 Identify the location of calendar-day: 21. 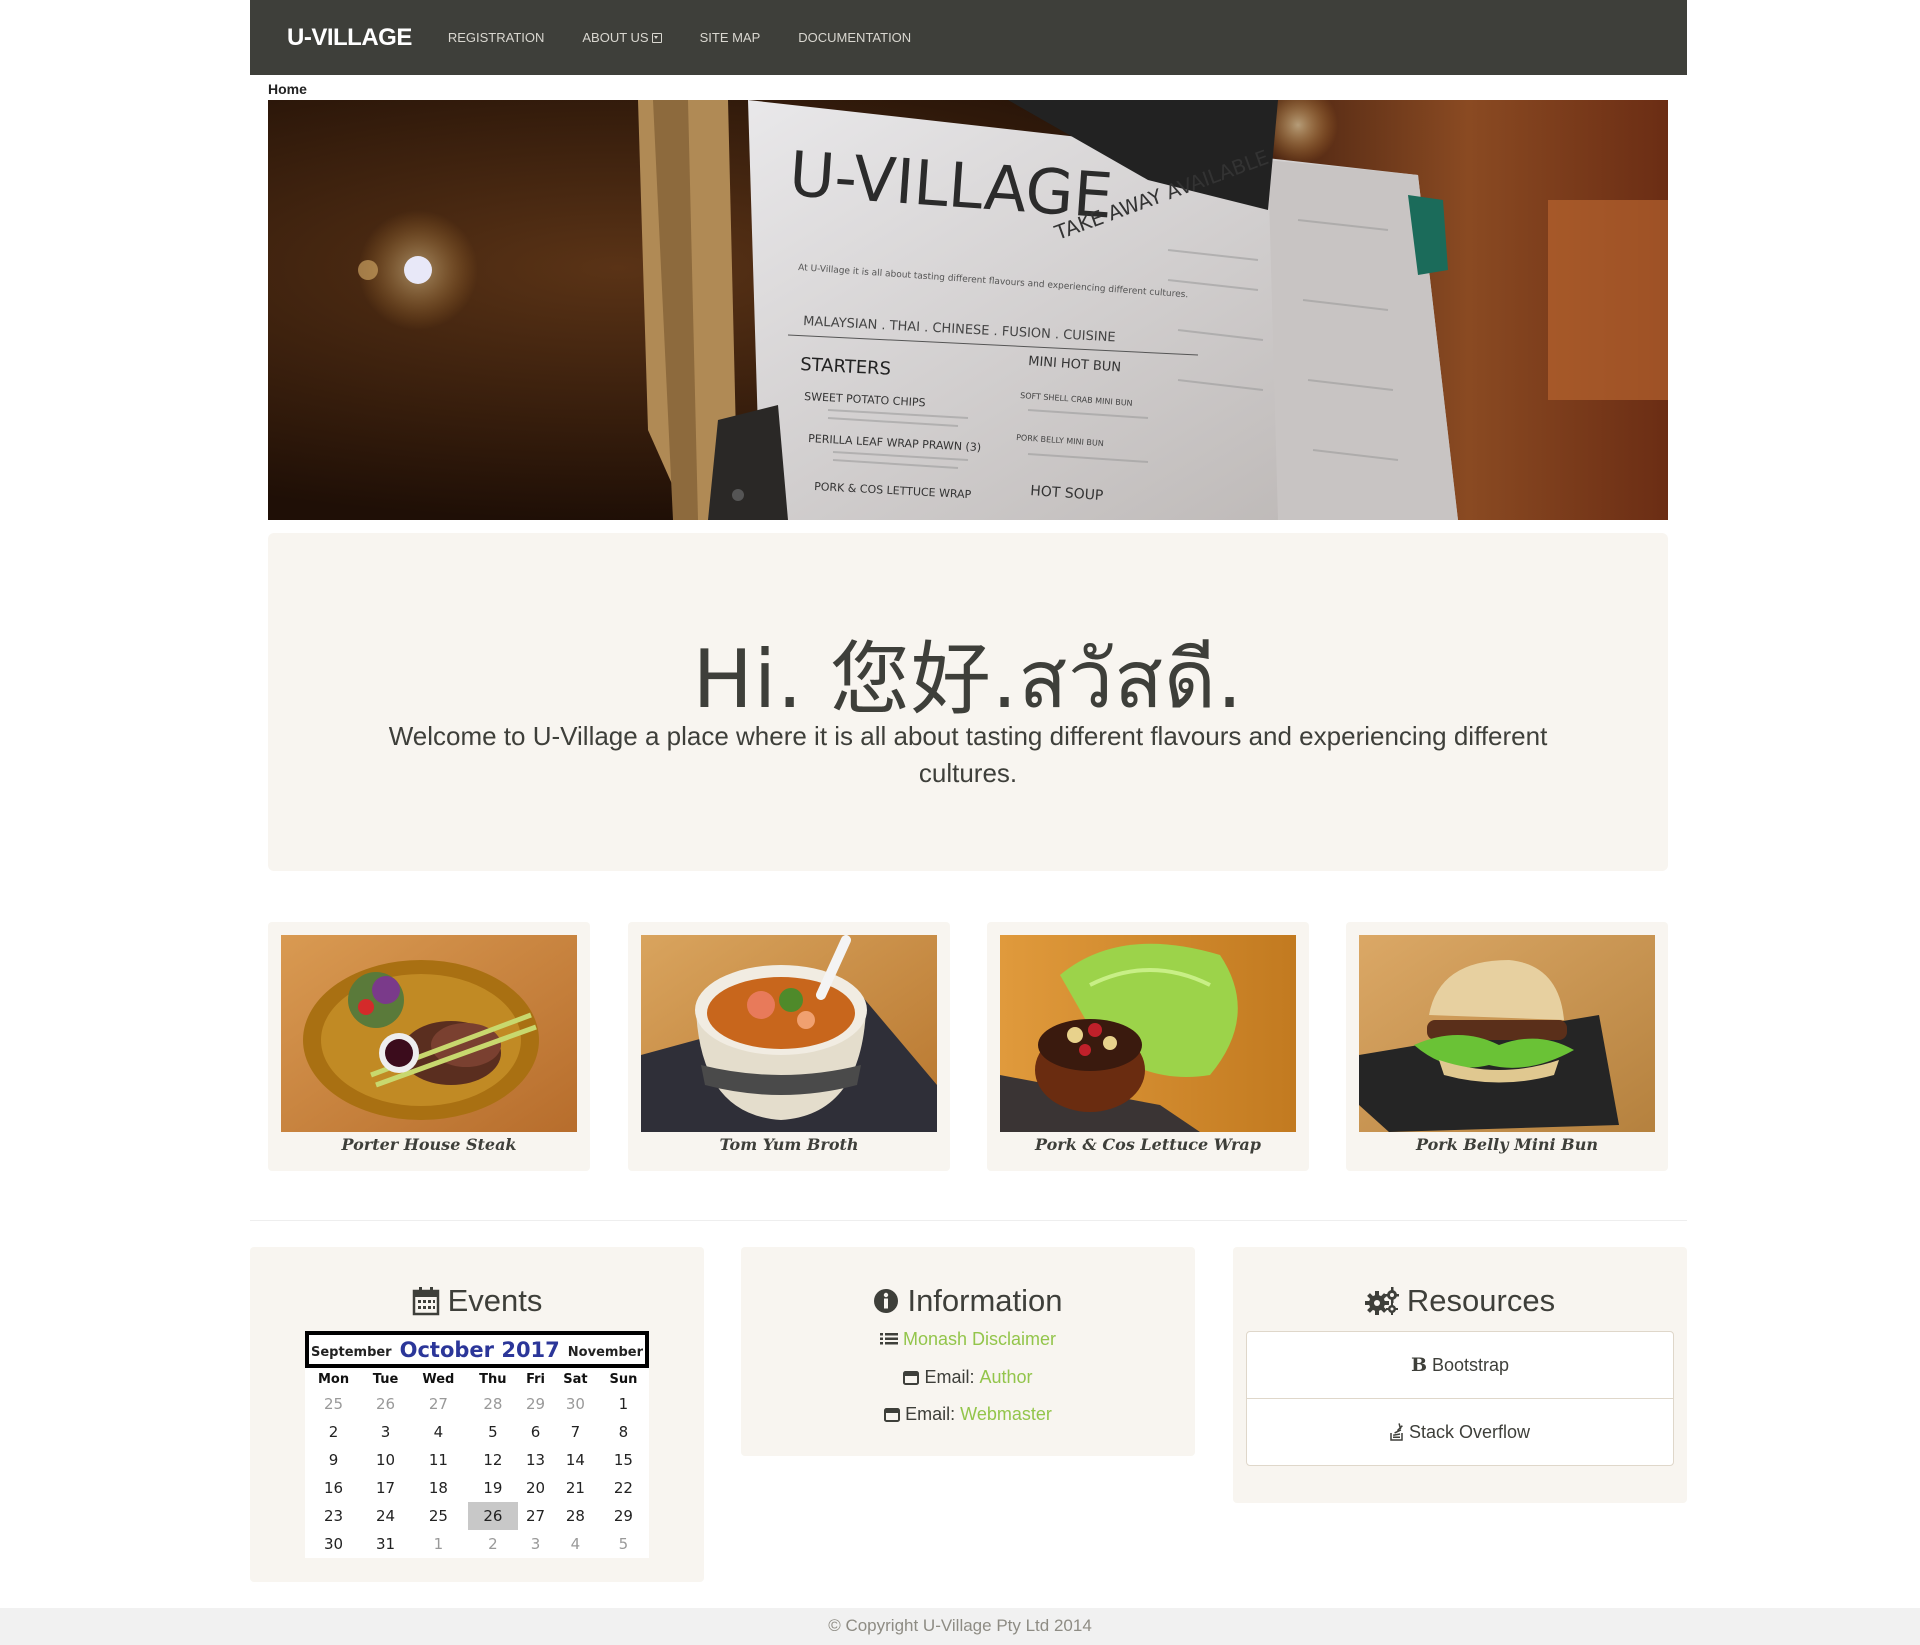
(575, 1488).